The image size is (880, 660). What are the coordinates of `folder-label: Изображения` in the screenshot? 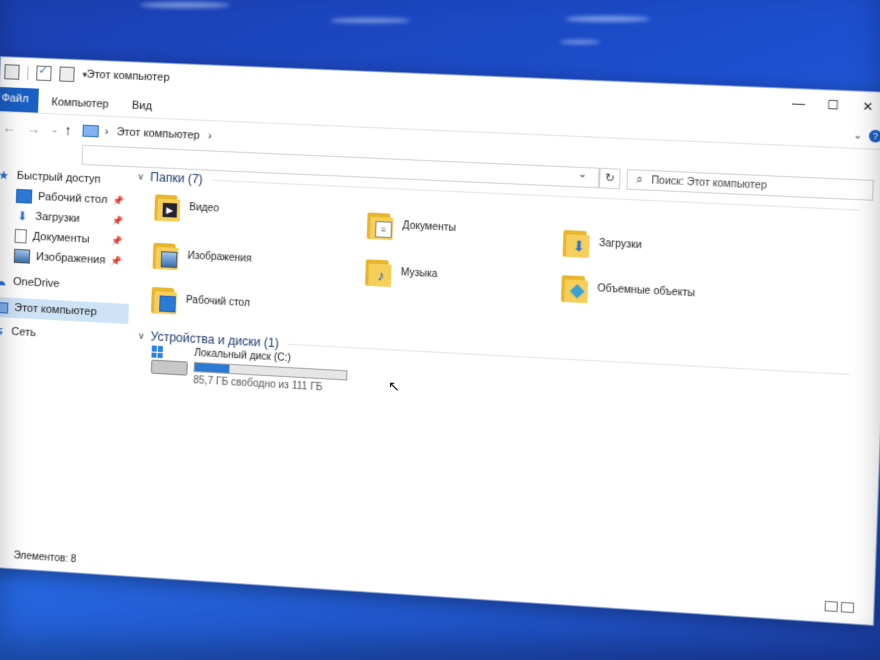 It's located at (219, 257).